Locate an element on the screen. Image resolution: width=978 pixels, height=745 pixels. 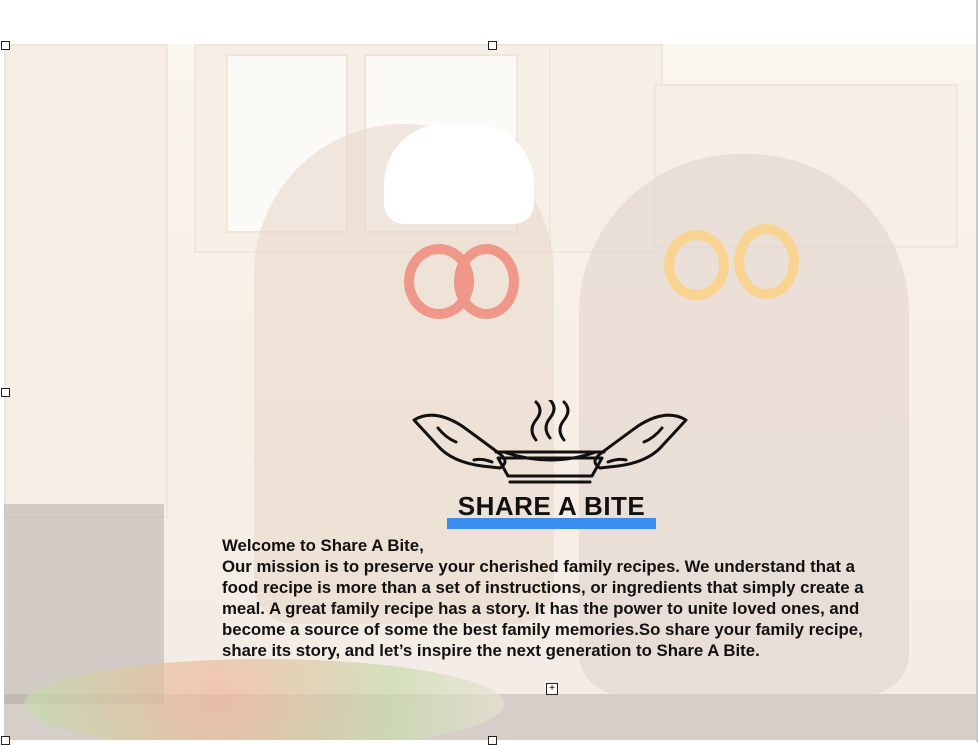
brand-underline-bar is located at coordinates (551, 523).